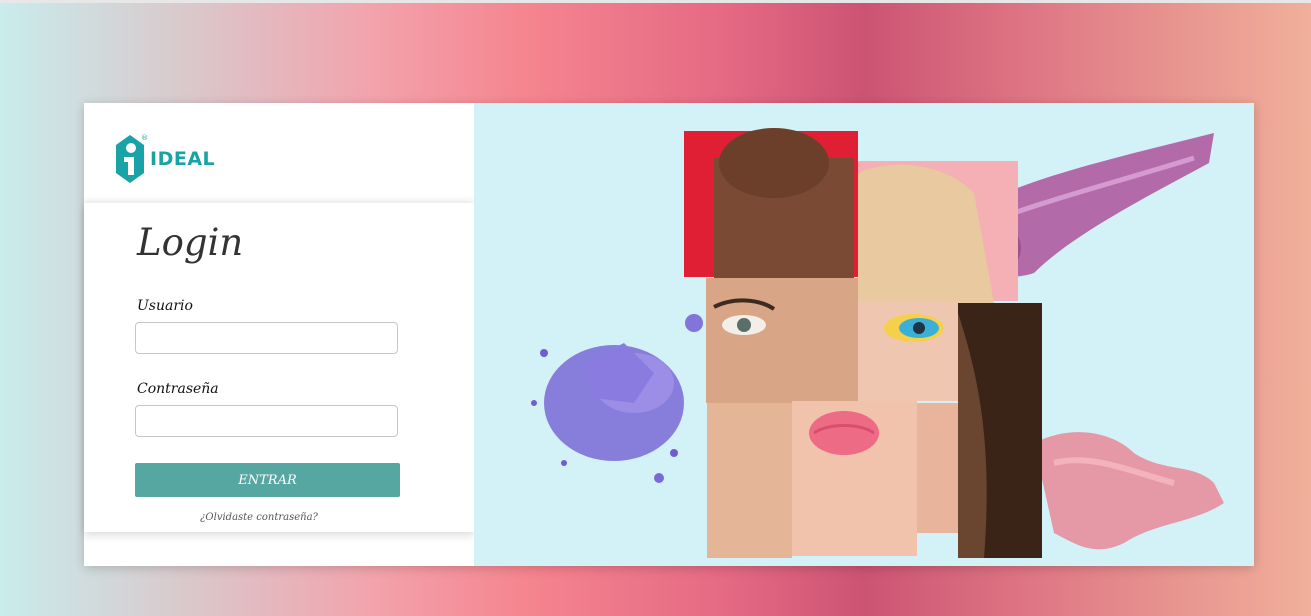  Describe the element at coordinates (259, 517) in the screenshot. I see `forgot-password-link: ¿Olvidaste contraseña?` at that location.